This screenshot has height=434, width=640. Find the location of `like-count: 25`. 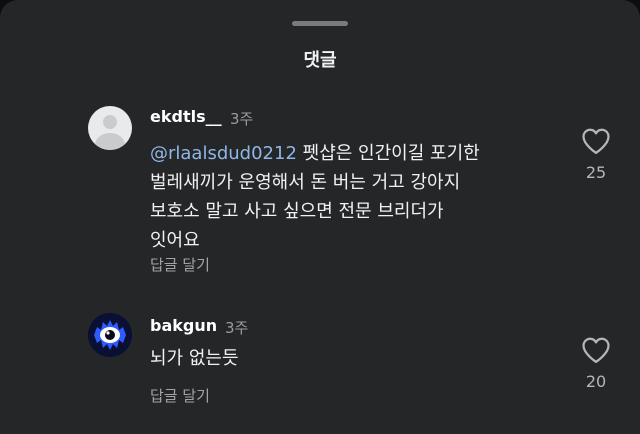

like-count: 25 is located at coordinates (596, 172).